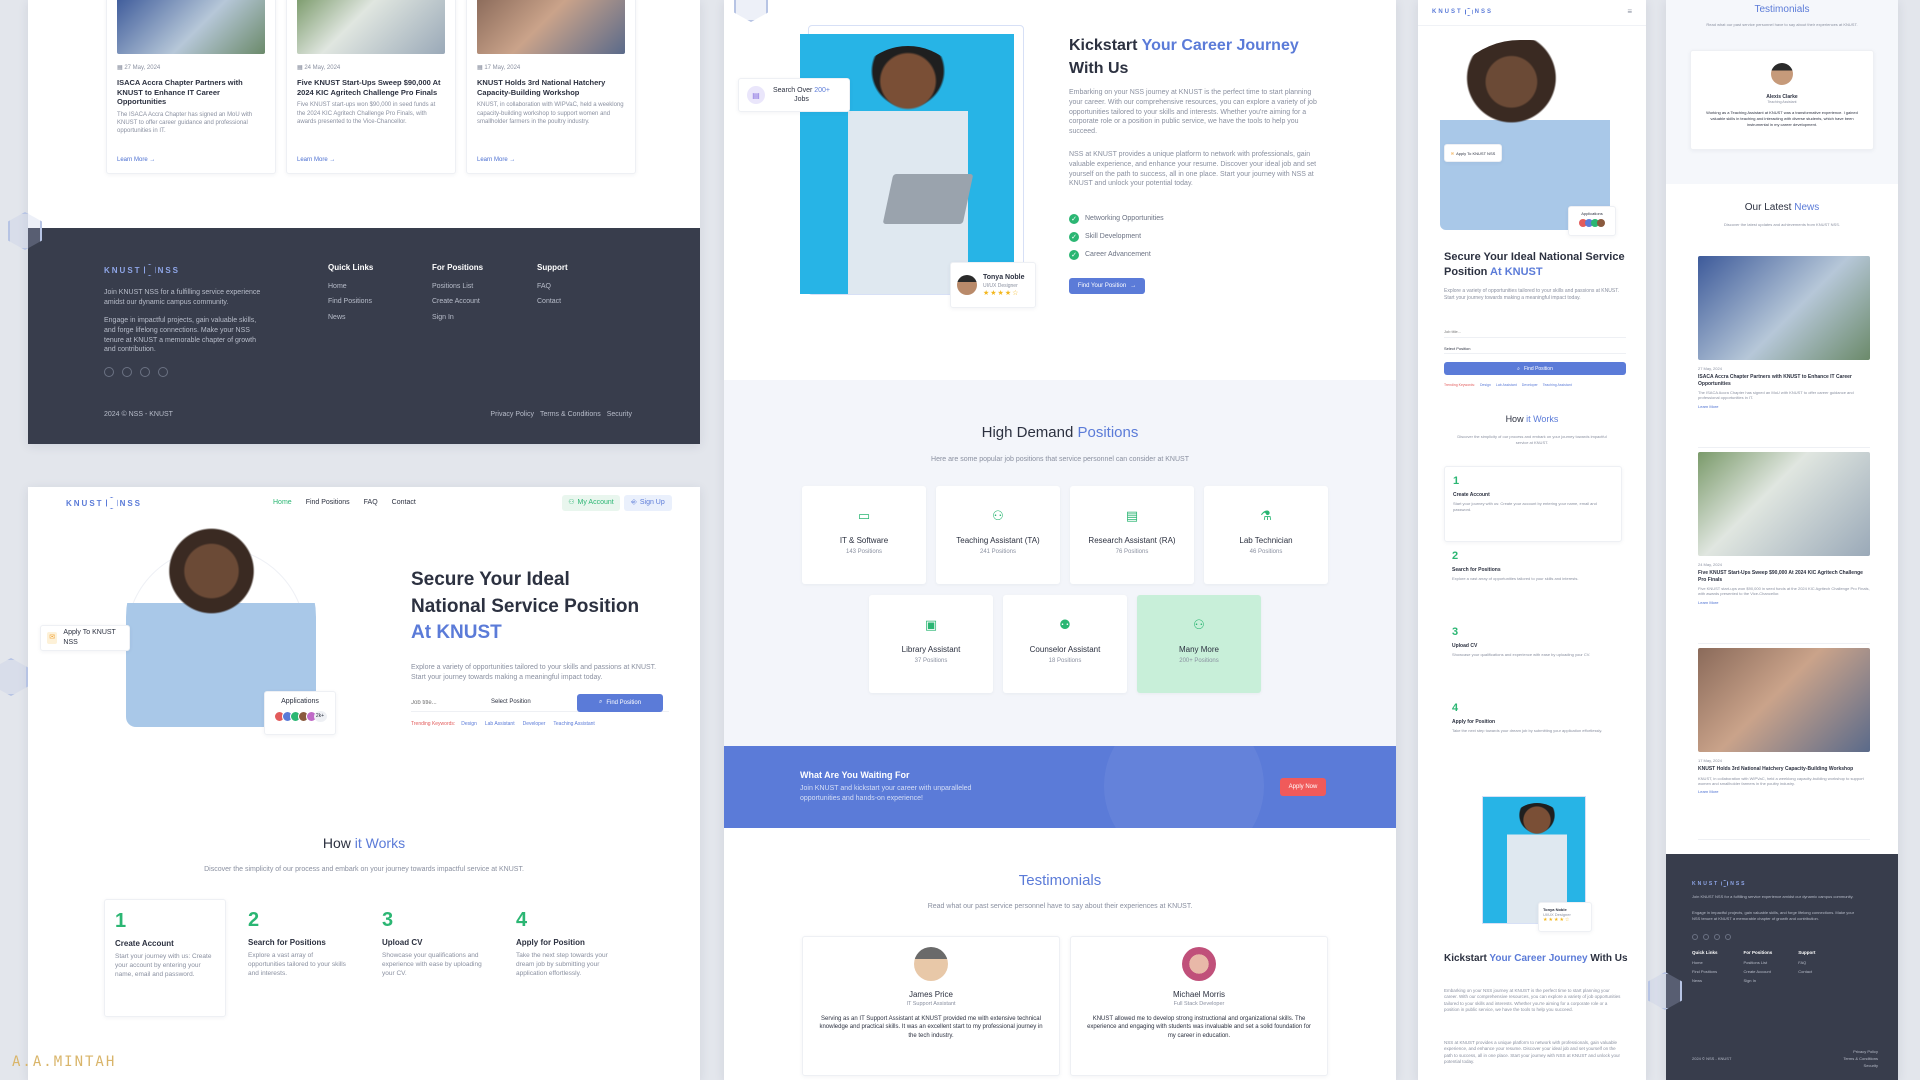 This screenshot has width=1920, height=1080. What do you see at coordinates (282, 502) in the screenshot?
I see `nav-link: Home` at bounding box center [282, 502].